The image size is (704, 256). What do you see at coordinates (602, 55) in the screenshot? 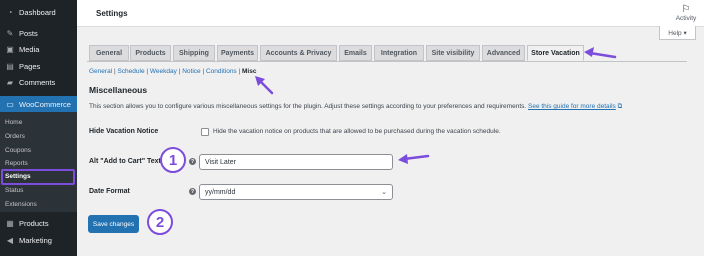
I see `arrow-to-store-vacation` at bounding box center [602, 55].